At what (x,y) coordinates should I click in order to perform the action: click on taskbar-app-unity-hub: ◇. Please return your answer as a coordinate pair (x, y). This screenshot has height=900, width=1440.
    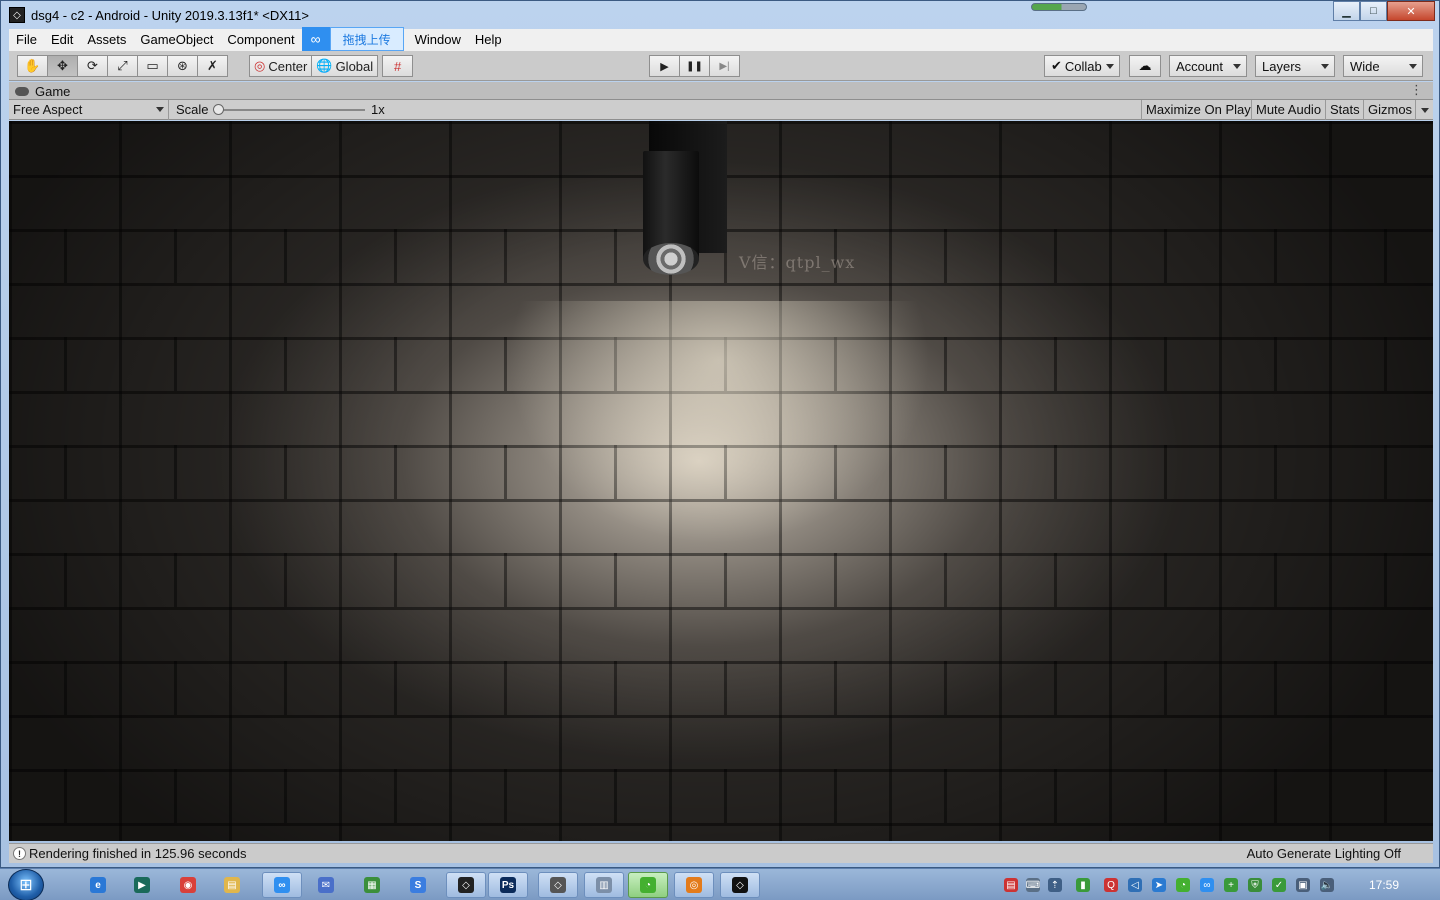
    Looking at the image, I should click on (466, 885).